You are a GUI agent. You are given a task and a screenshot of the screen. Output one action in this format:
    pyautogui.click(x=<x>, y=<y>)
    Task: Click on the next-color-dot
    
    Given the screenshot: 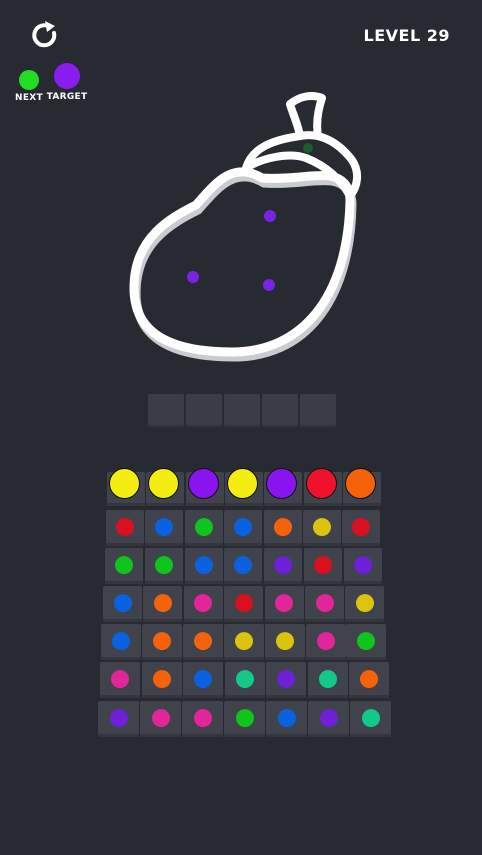 What is the action you would take?
    pyautogui.click(x=29, y=80)
    